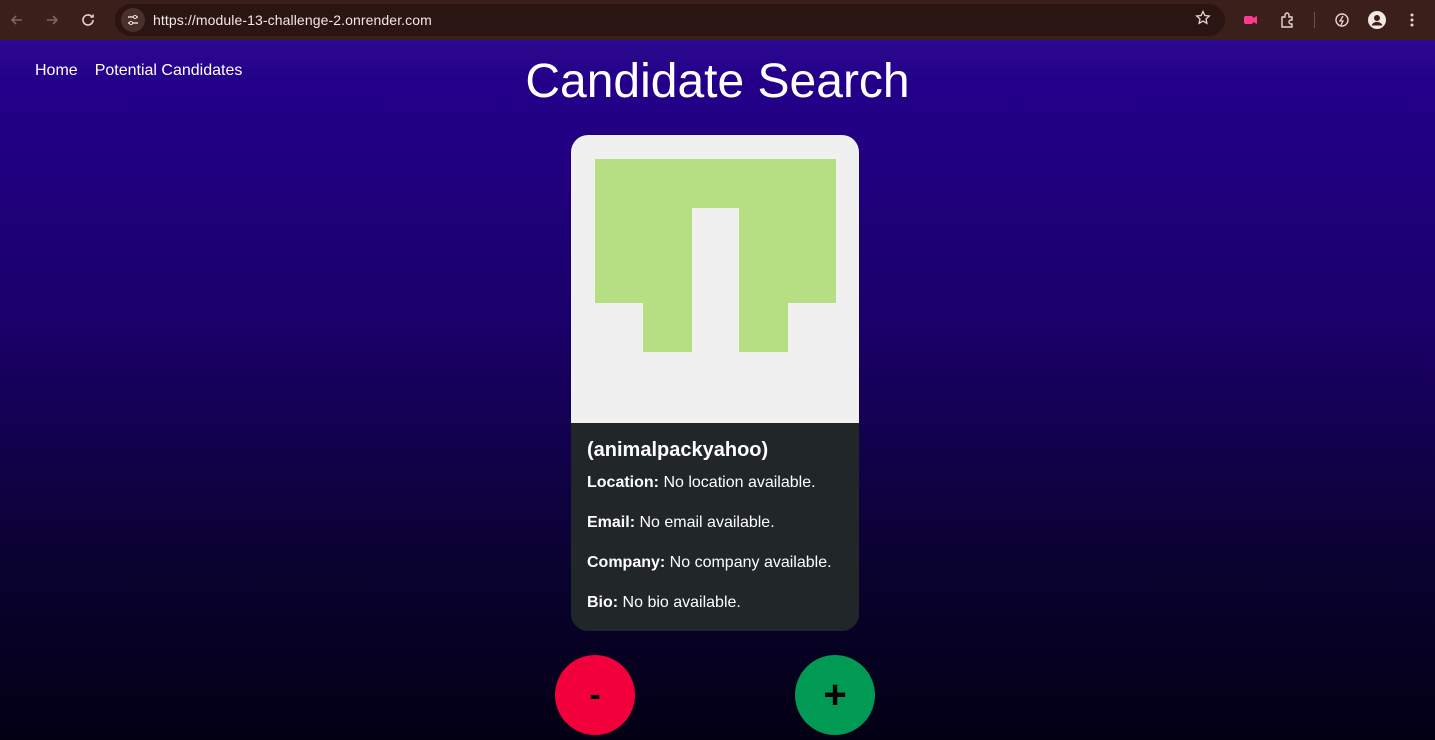 The height and width of the screenshot is (740, 1435). Describe the element at coordinates (717, 81) in the screenshot. I see `page-title: Candidate Search` at that location.